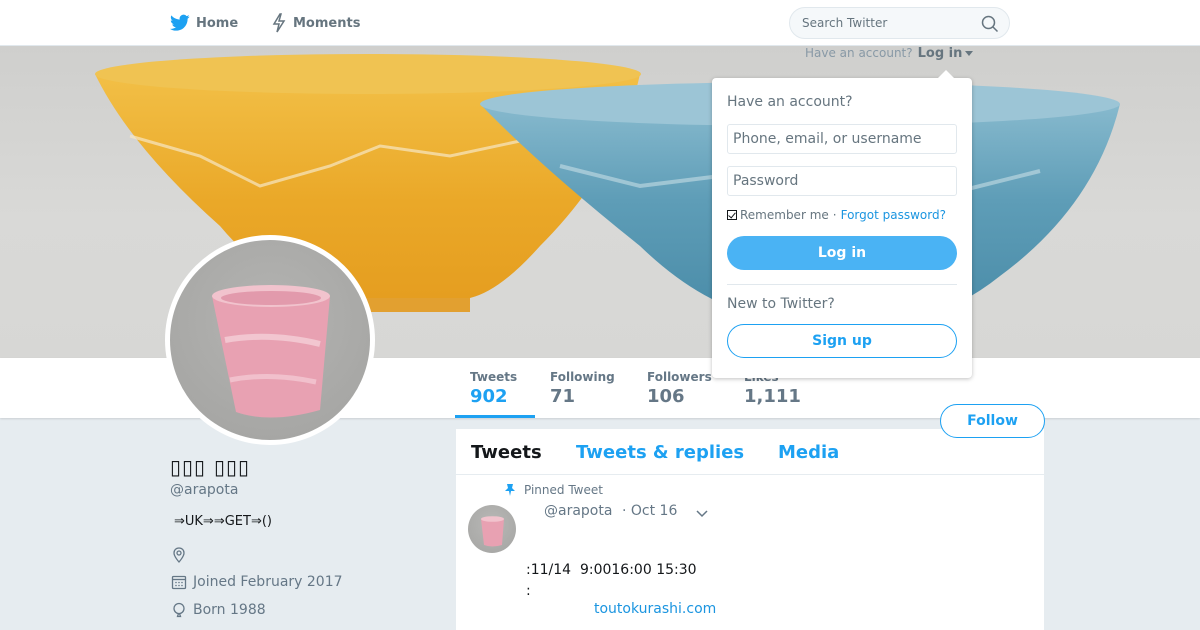 Image resolution: width=1200 pixels, height=630 pixels. I want to click on divider, so click(842, 284).